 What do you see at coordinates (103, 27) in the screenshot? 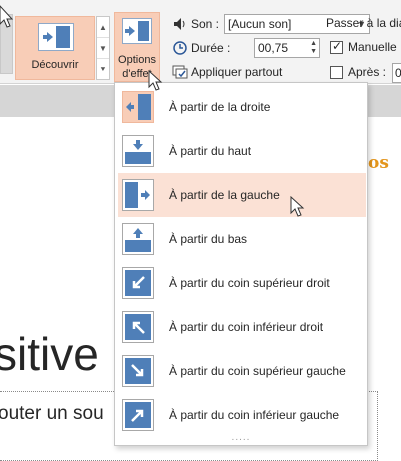
I see `gallery-up-icon: ▲` at bounding box center [103, 27].